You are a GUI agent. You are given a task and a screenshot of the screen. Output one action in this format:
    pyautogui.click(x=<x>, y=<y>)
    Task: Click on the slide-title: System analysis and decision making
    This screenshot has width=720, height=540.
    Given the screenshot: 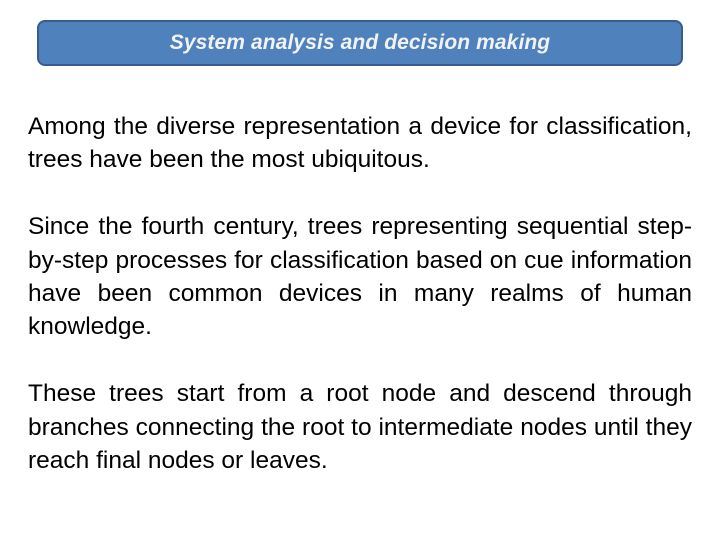 What is the action you would take?
    pyautogui.click(x=360, y=42)
    